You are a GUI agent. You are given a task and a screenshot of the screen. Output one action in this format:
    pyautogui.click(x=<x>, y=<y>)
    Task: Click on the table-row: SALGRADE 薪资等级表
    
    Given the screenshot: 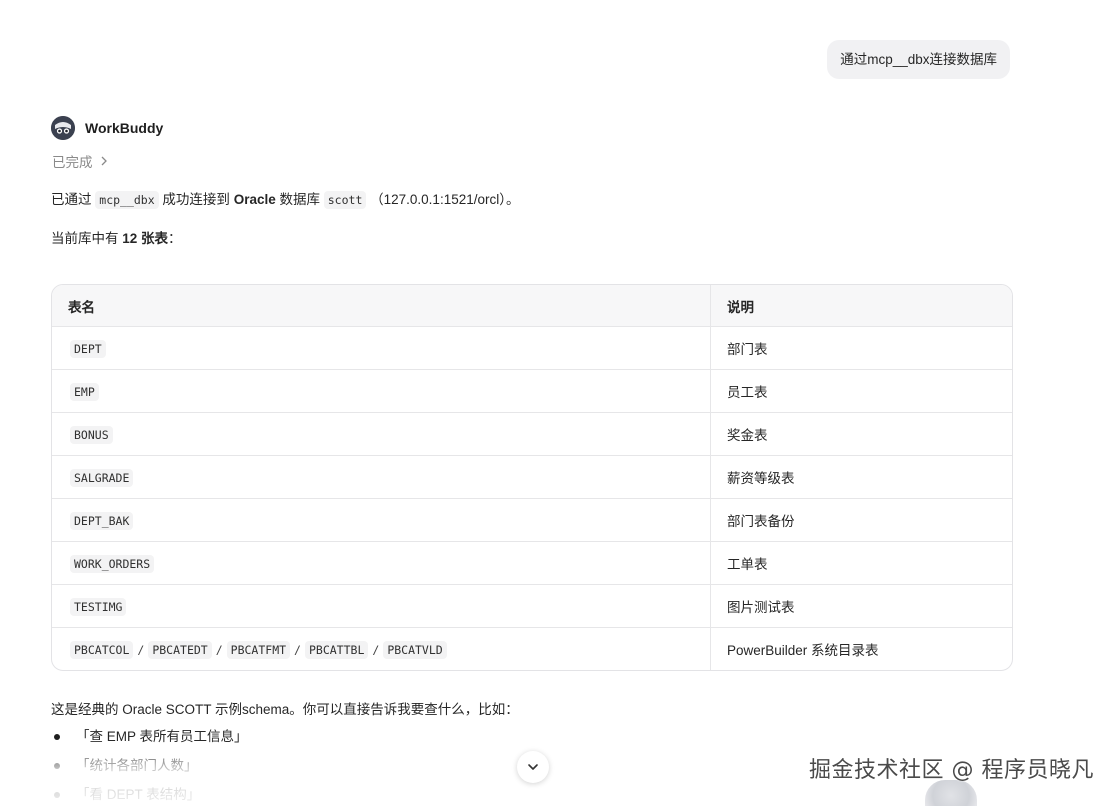 What is the action you would take?
    pyautogui.click(x=532, y=477)
    